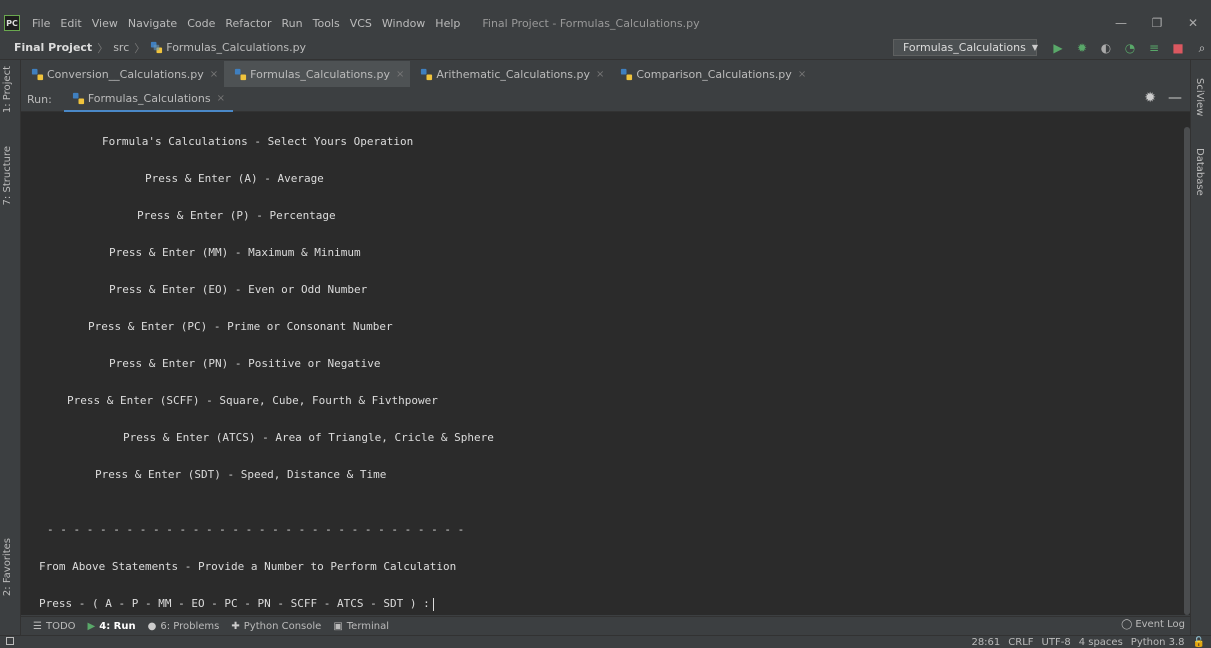 This screenshot has width=1211, height=648. I want to click on file-encoding: UTF-8, so click(1056, 642).